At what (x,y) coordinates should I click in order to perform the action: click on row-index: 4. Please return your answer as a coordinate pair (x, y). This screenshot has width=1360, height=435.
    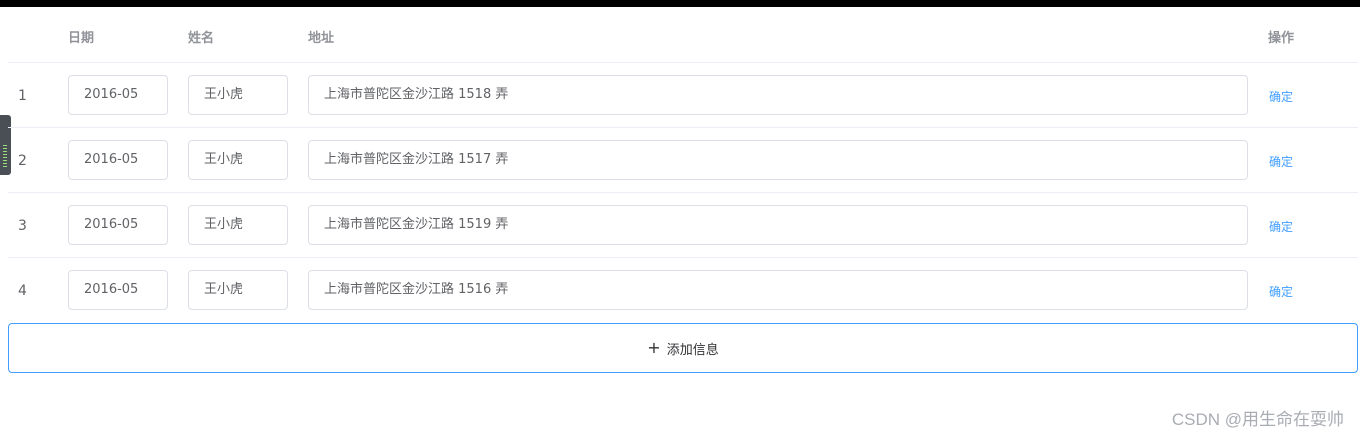
    Looking at the image, I should click on (22, 291).